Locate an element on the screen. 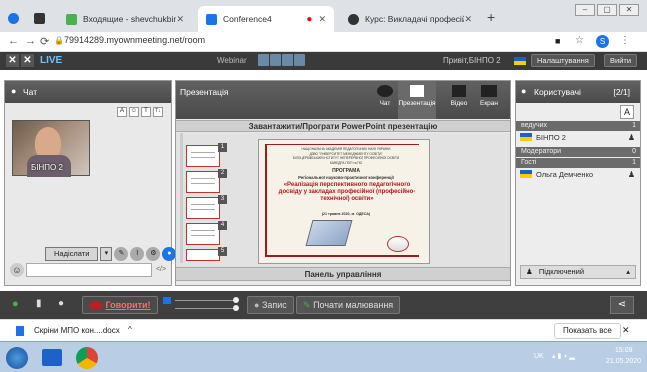  close-downloads-icon: ✕ is located at coordinates (626, 330).